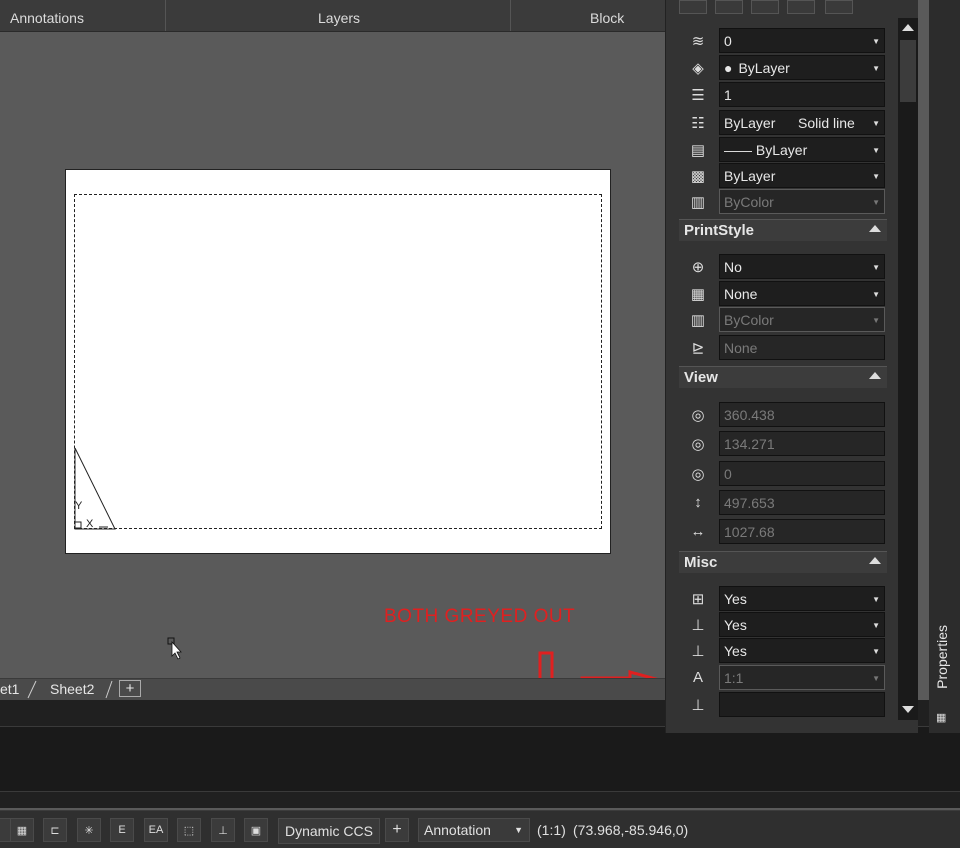 The width and height of the screenshot is (960, 848). Describe the element at coordinates (783, 347) in the screenshot. I see `property-row-none: ⊵ None` at that location.